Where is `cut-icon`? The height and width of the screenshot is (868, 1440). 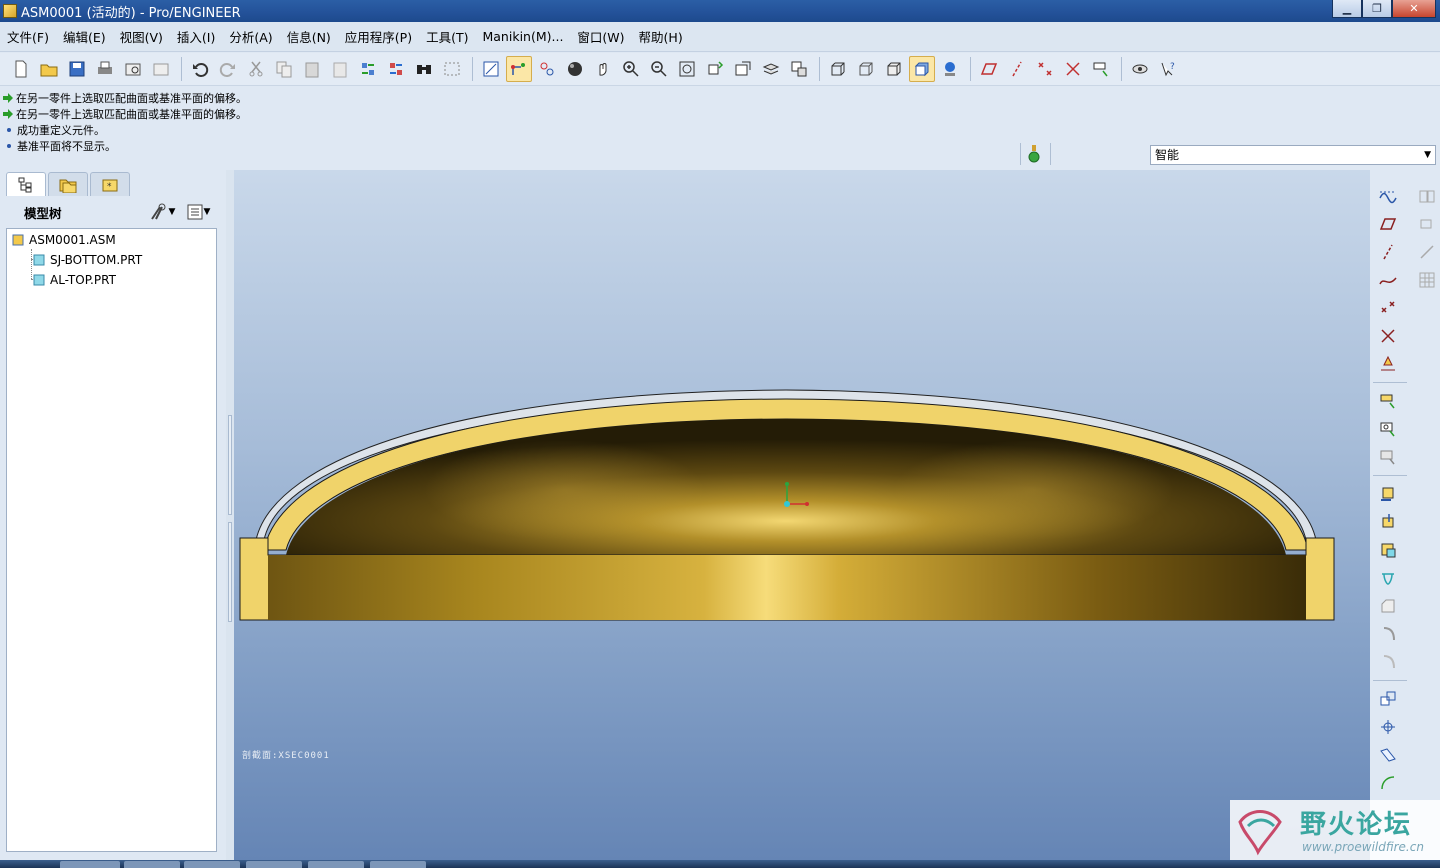 cut-icon is located at coordinates (256, 69).